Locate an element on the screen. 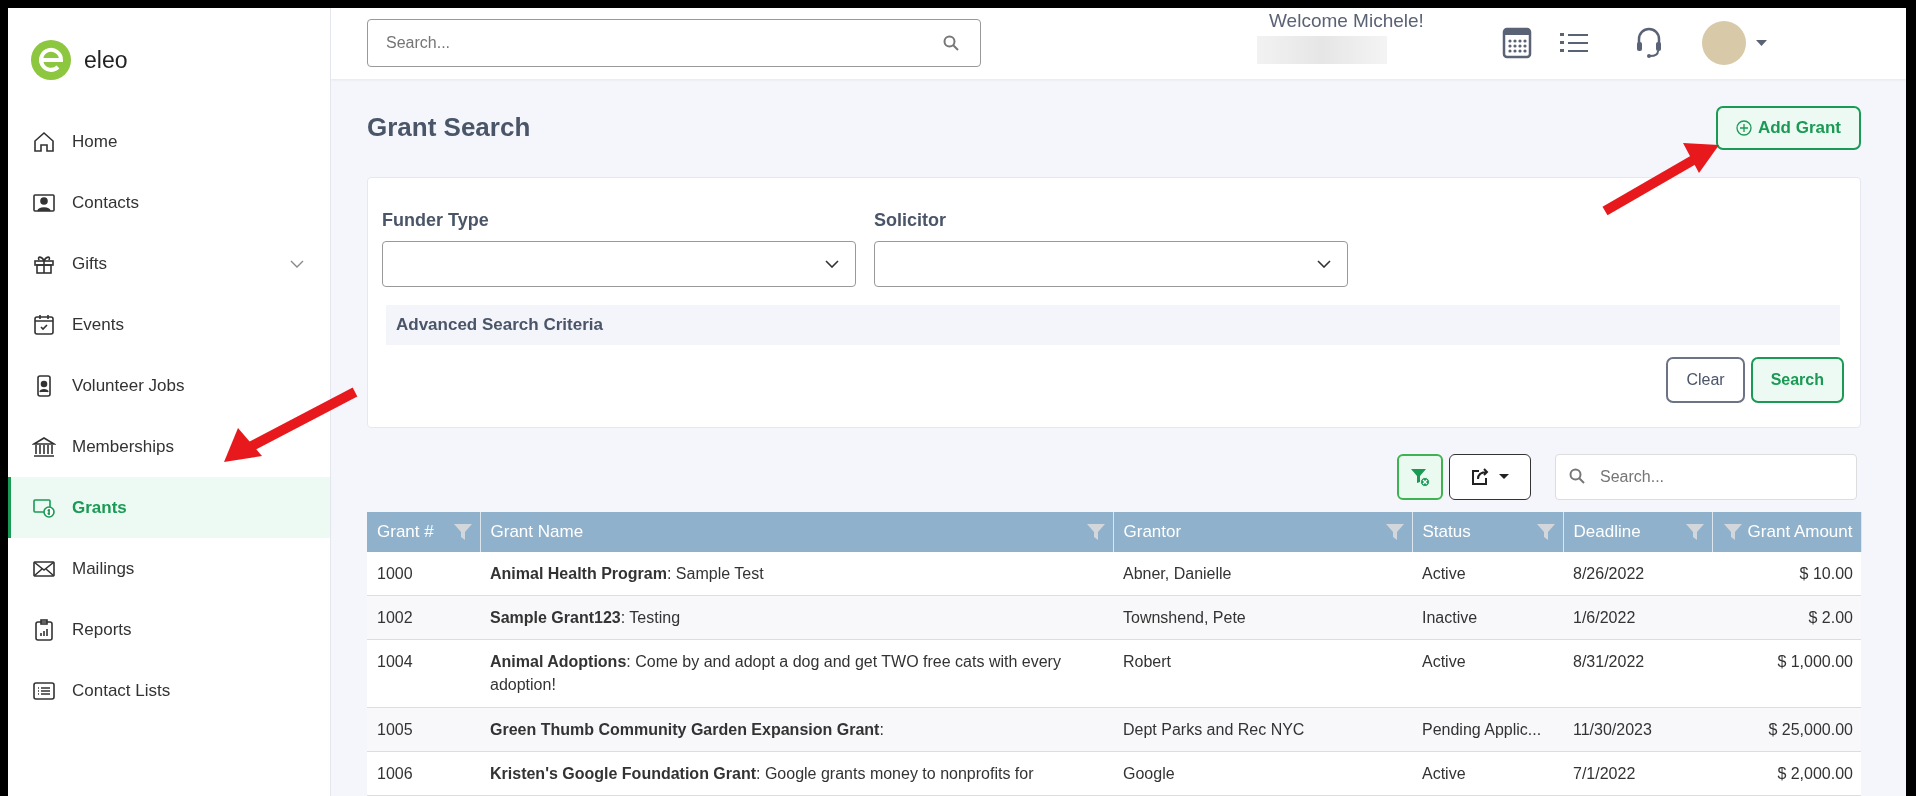  table-cell: $ 10.00 is located at coordinates (1786, 573).